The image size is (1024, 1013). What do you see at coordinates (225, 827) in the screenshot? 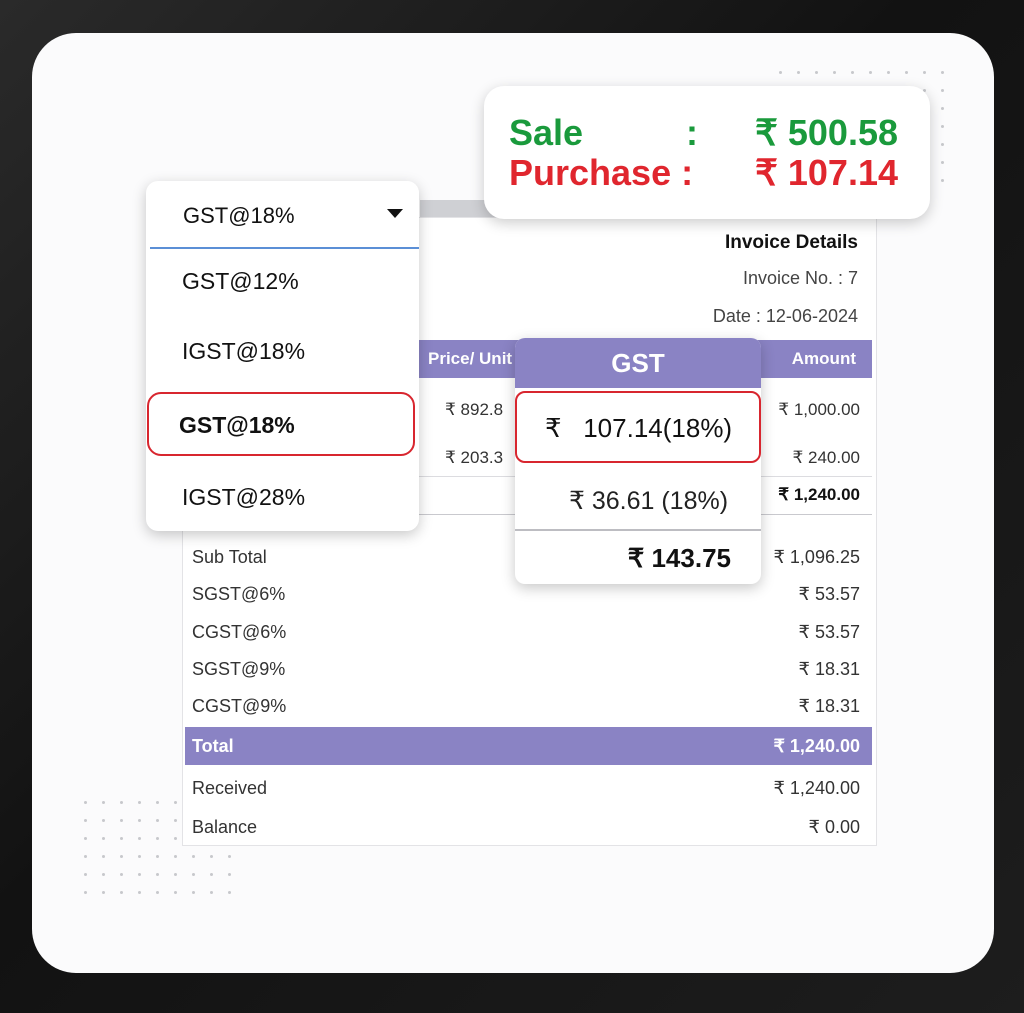
I see `balance-label: Balance` at bounding box center [225, 827].